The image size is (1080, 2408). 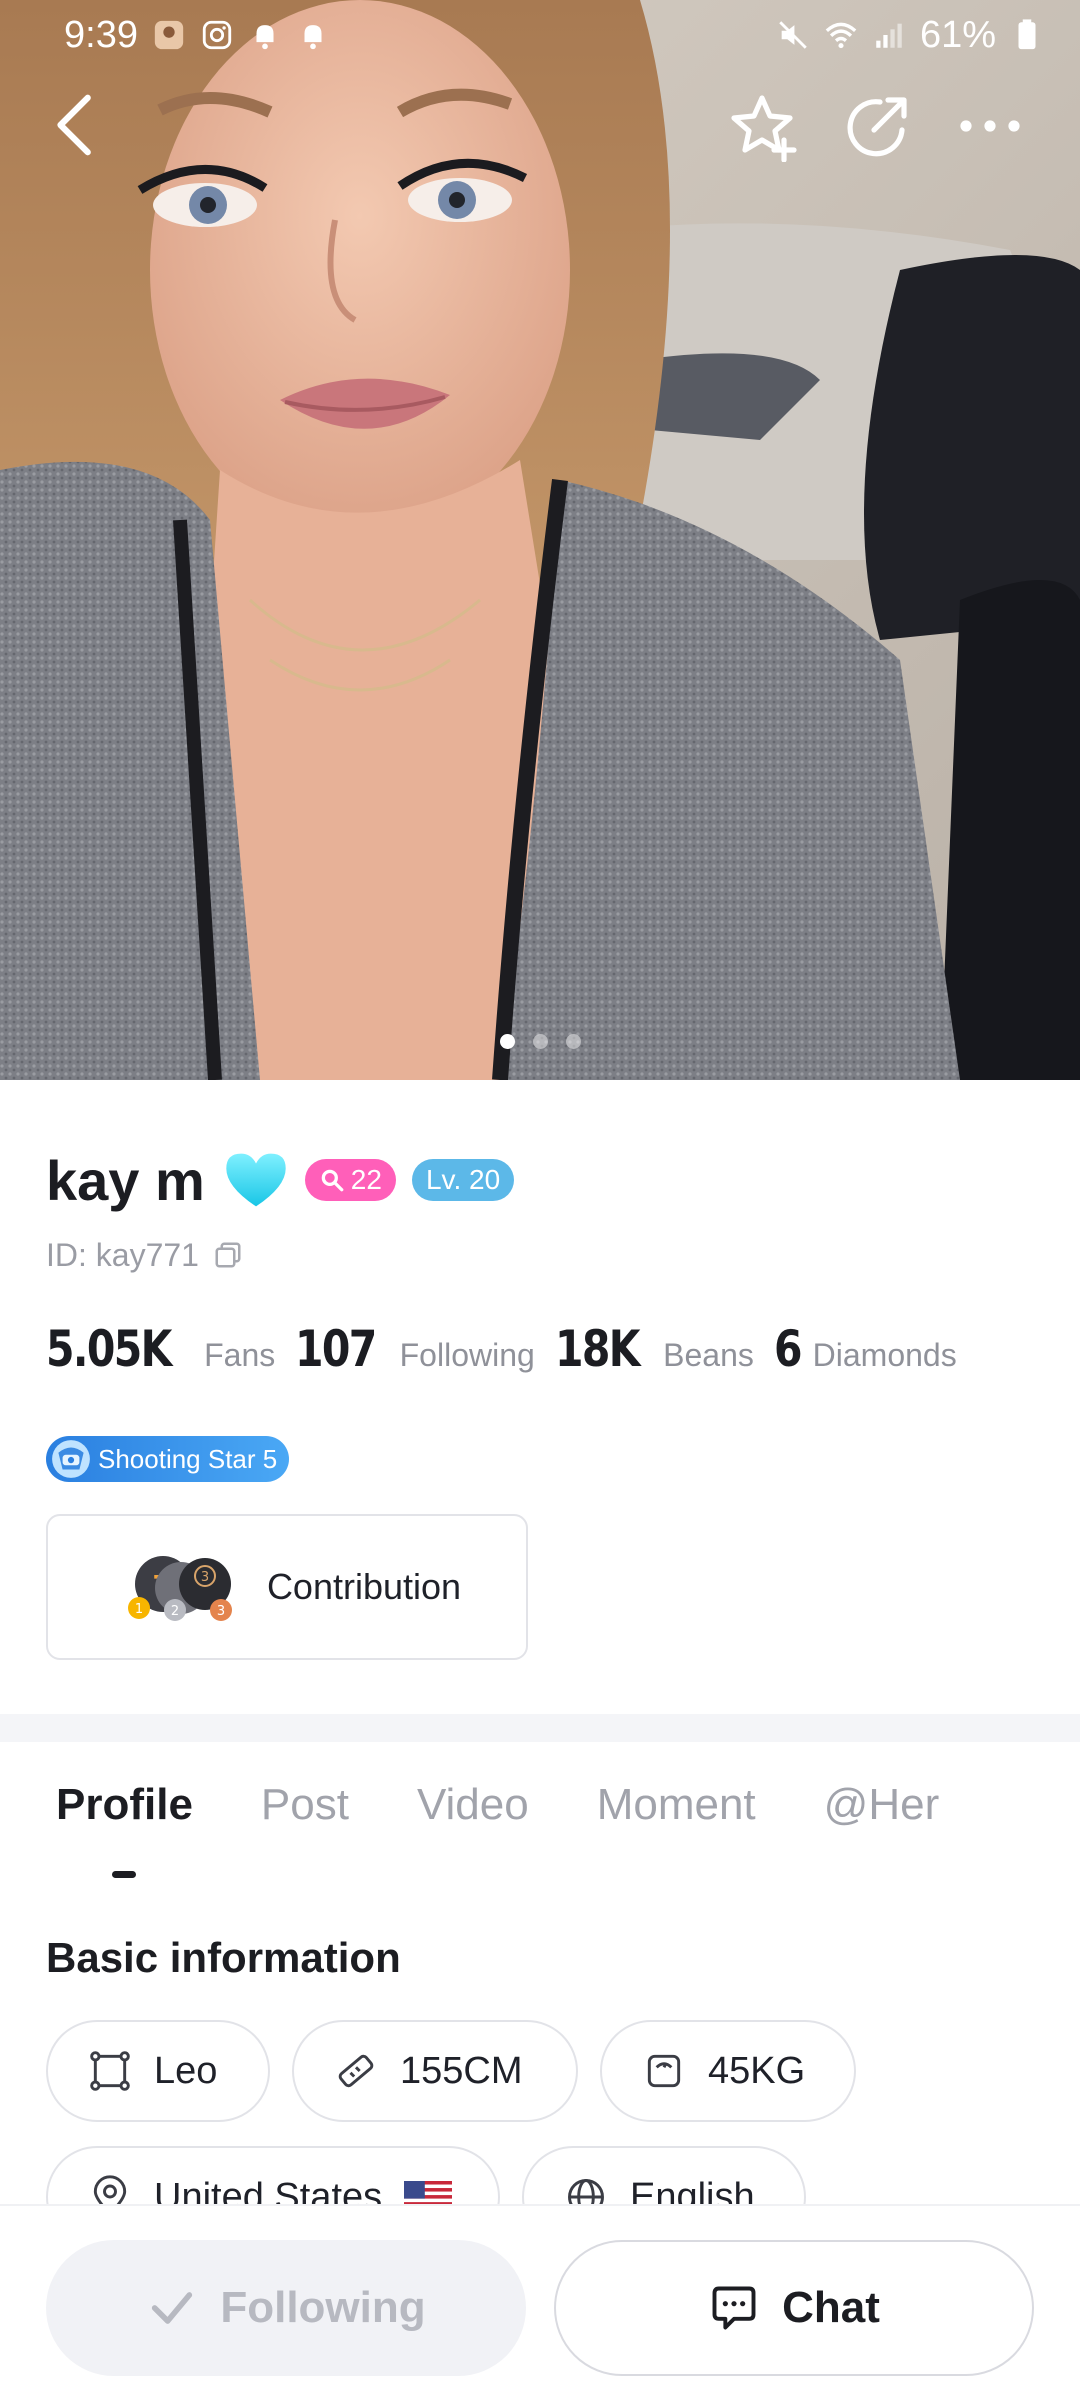 What do you see at coordinates (586, 2192) in the screenshot?
I see `globe-icon` at bounding box center [586, 2192].